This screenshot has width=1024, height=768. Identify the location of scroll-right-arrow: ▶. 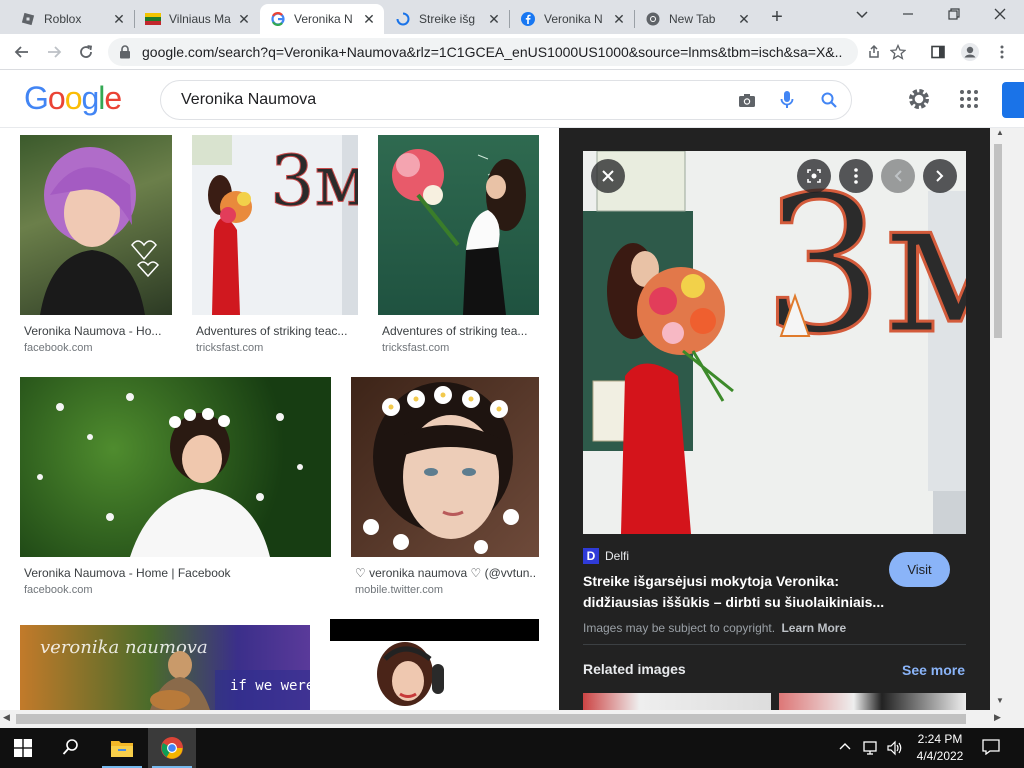
(997, 717).